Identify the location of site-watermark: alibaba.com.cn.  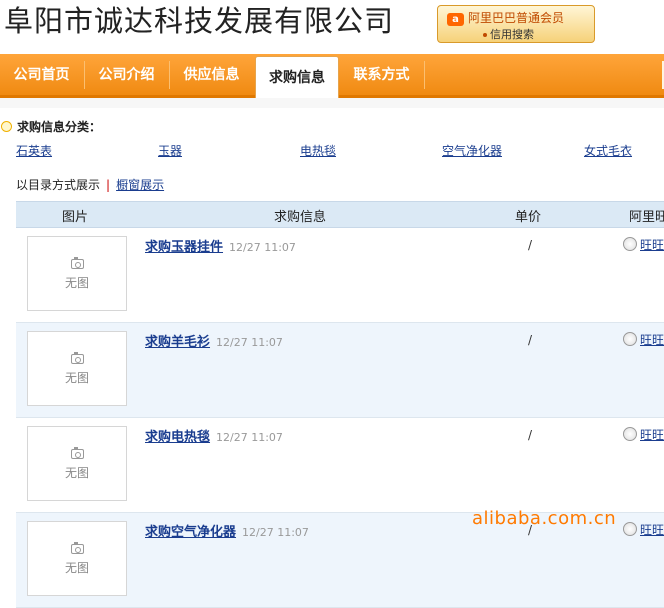
(544, 518).